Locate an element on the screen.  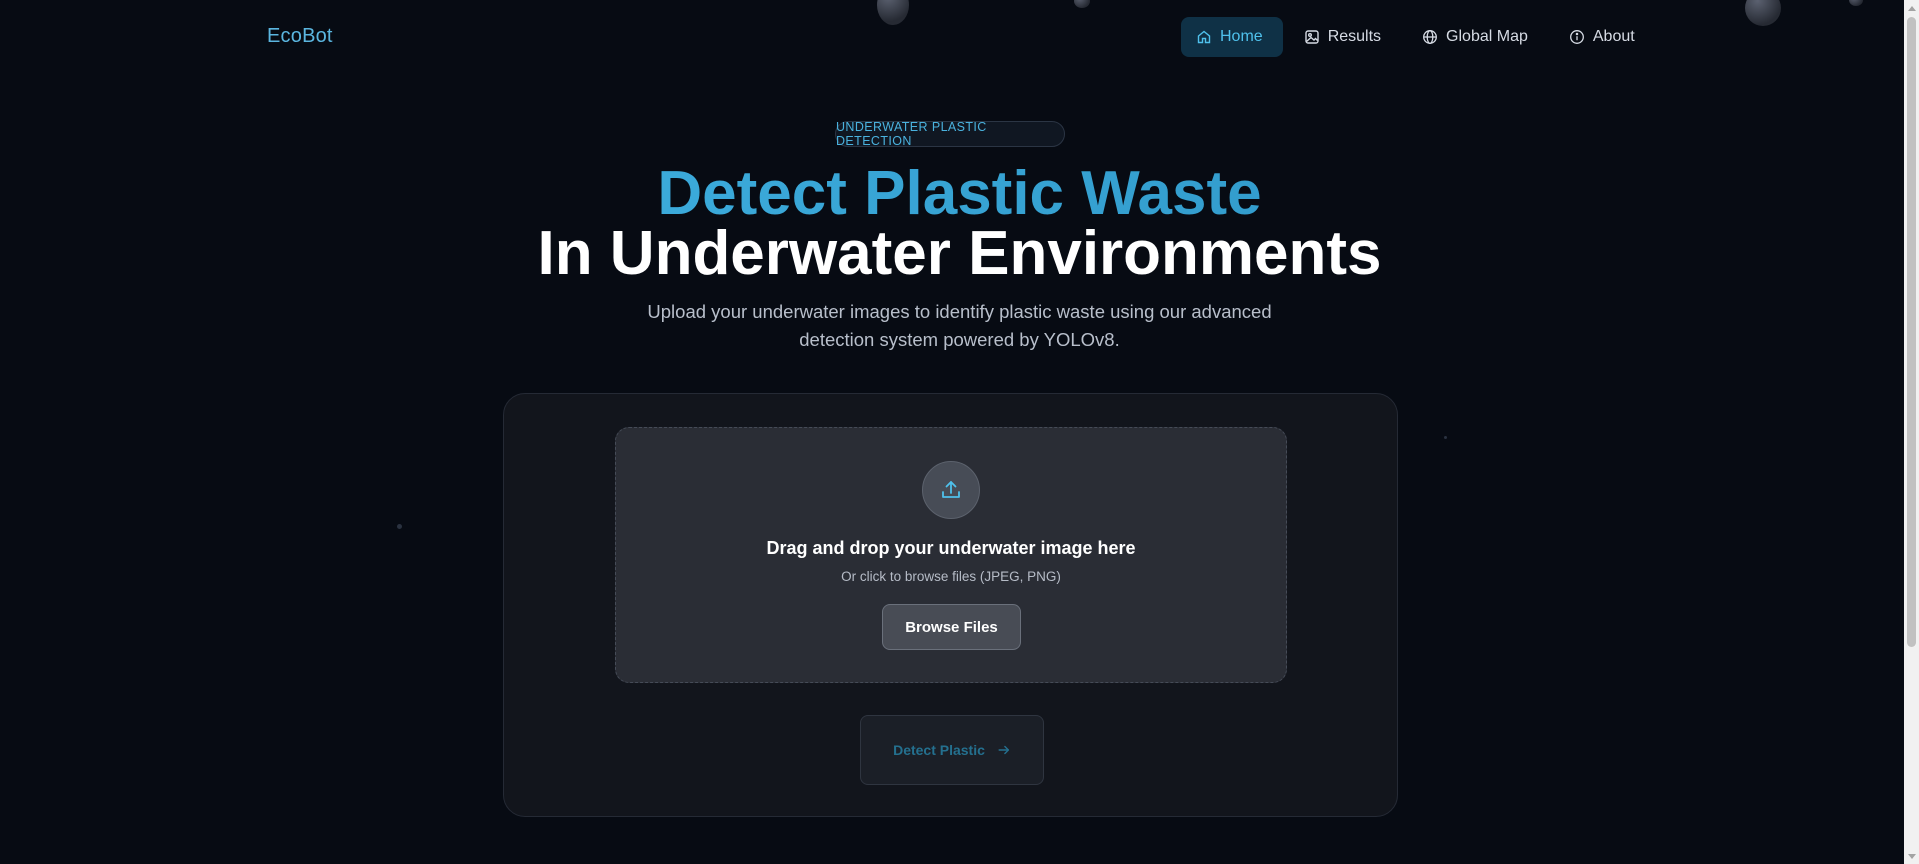
nav-item-label: About is located at coordinates (1613, 36).